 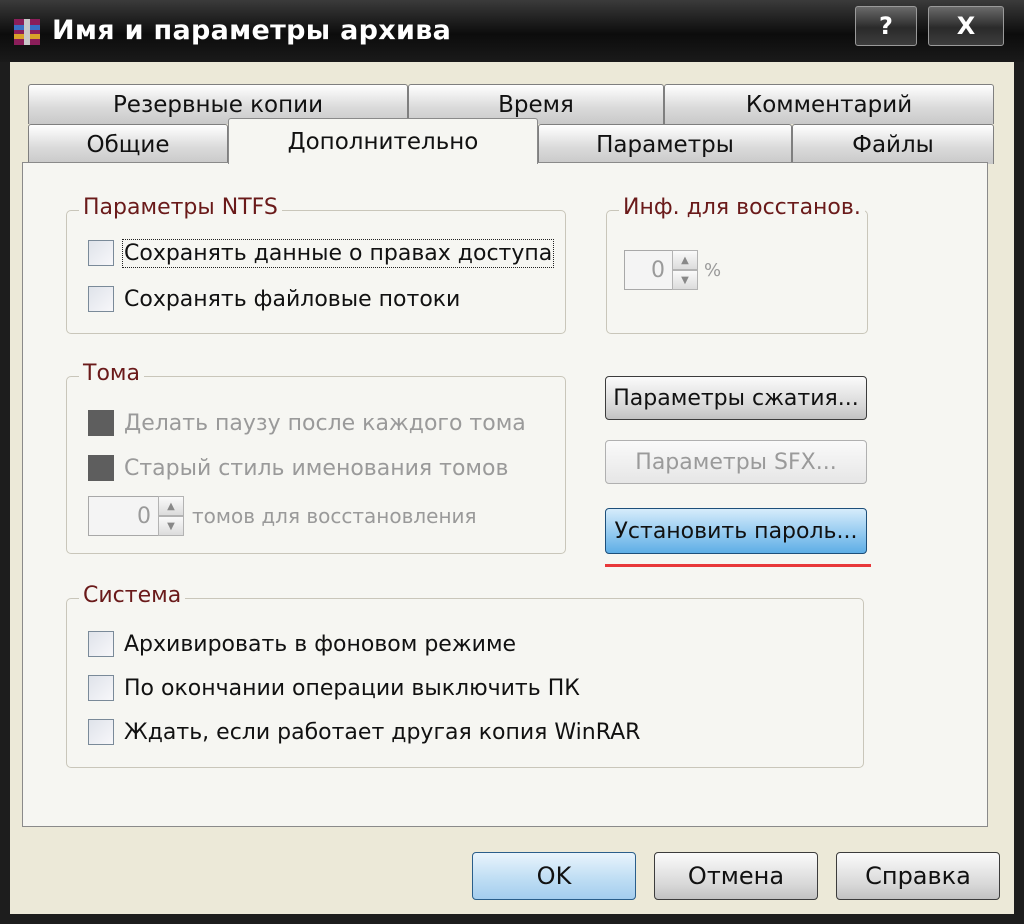 I want to click on recovery-percent-unit: %, so click(x=713, y=270).